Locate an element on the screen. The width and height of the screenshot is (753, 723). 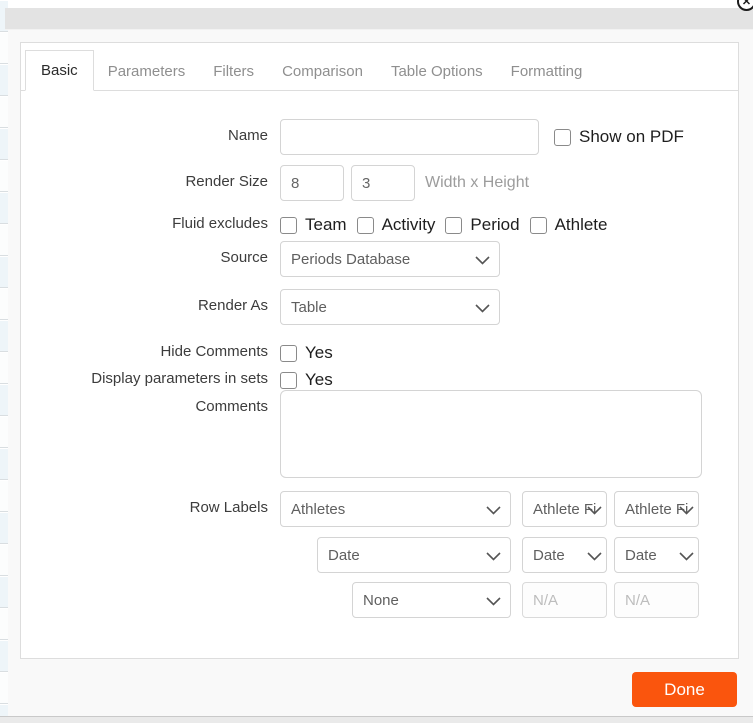
render-size-label: Render Size is located at coordinates (226, 181).